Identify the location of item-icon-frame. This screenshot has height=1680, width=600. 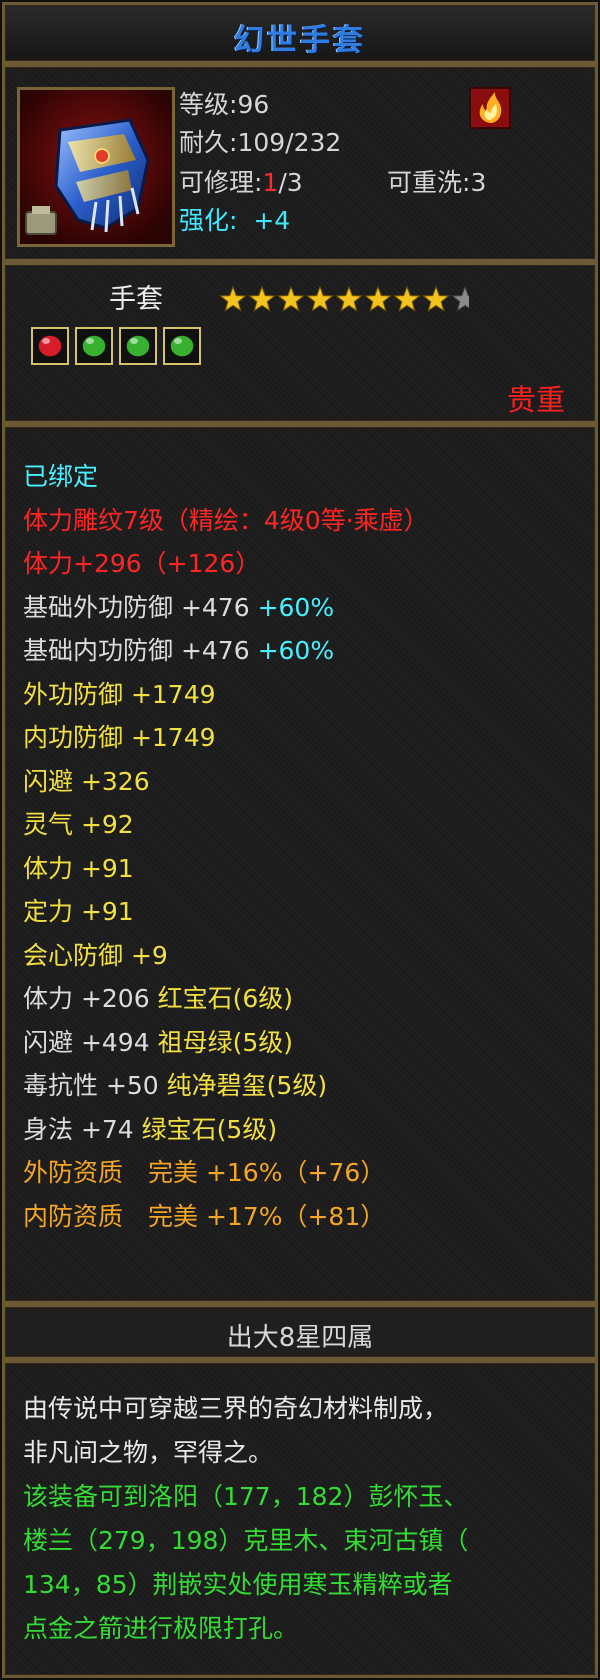
(96, 167).